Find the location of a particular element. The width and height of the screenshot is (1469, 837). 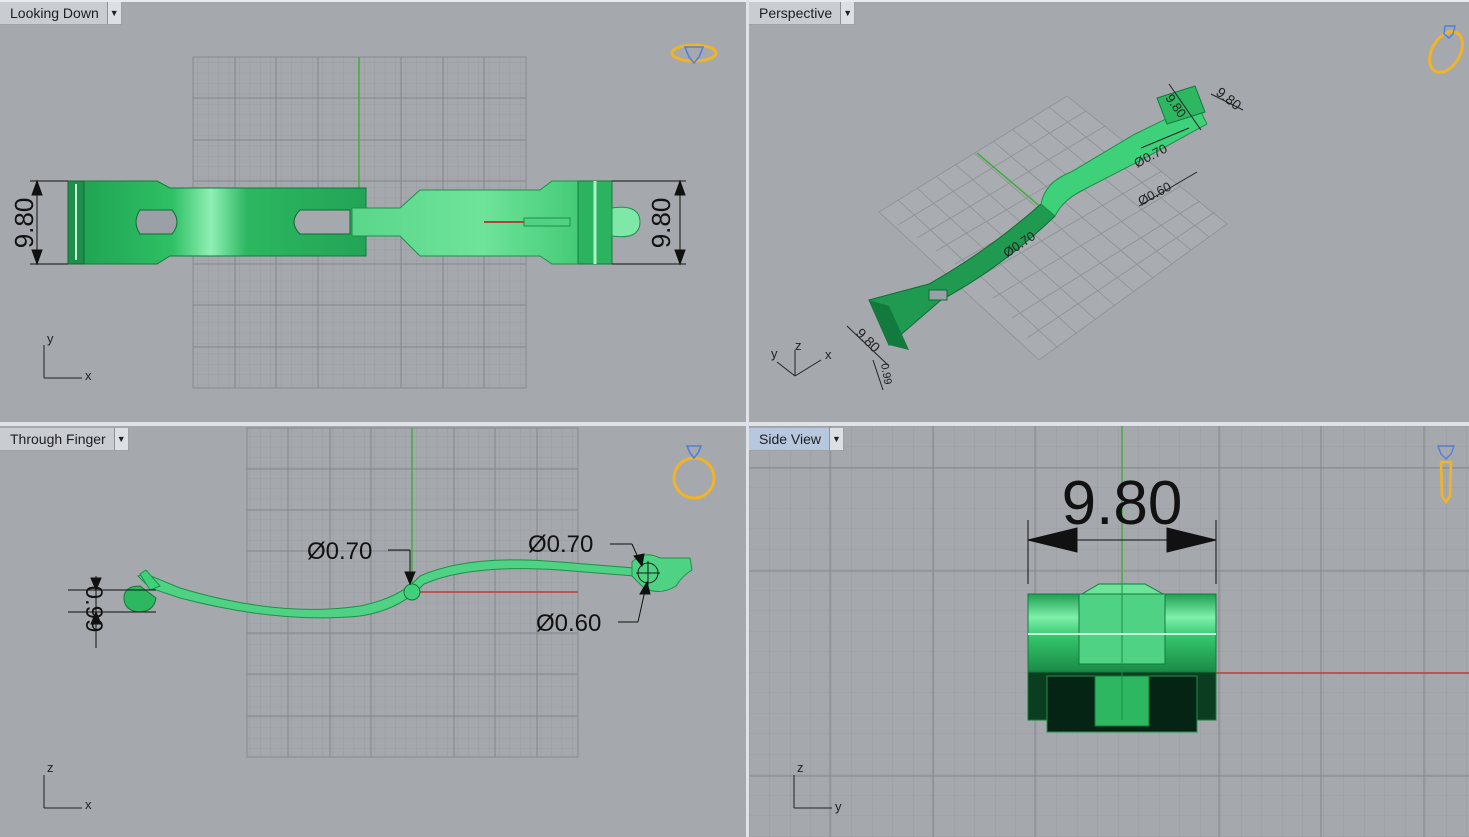

diameter-leader-bottom is located at coordinates (634, 601).